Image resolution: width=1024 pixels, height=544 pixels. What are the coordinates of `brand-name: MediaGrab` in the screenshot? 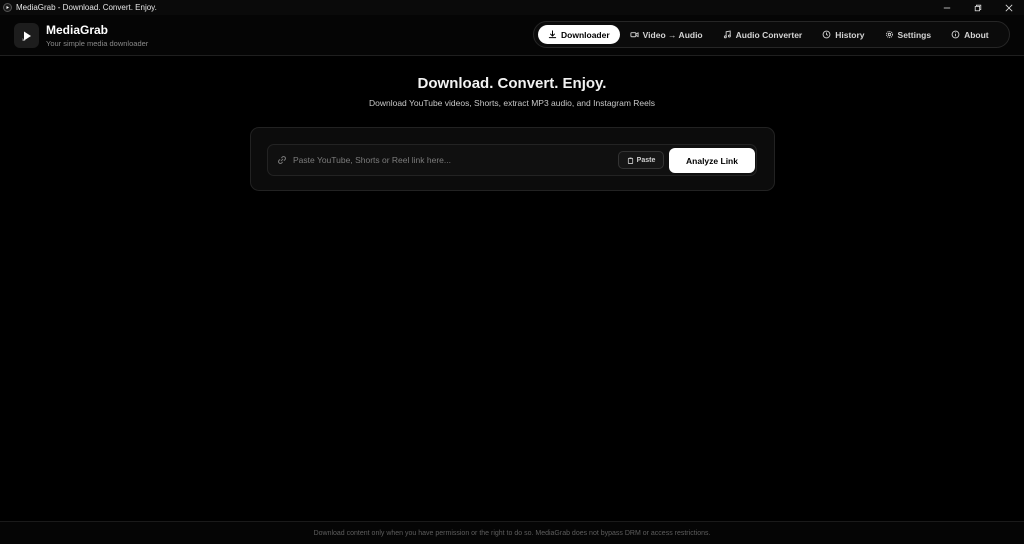 It's located at (77, 30).